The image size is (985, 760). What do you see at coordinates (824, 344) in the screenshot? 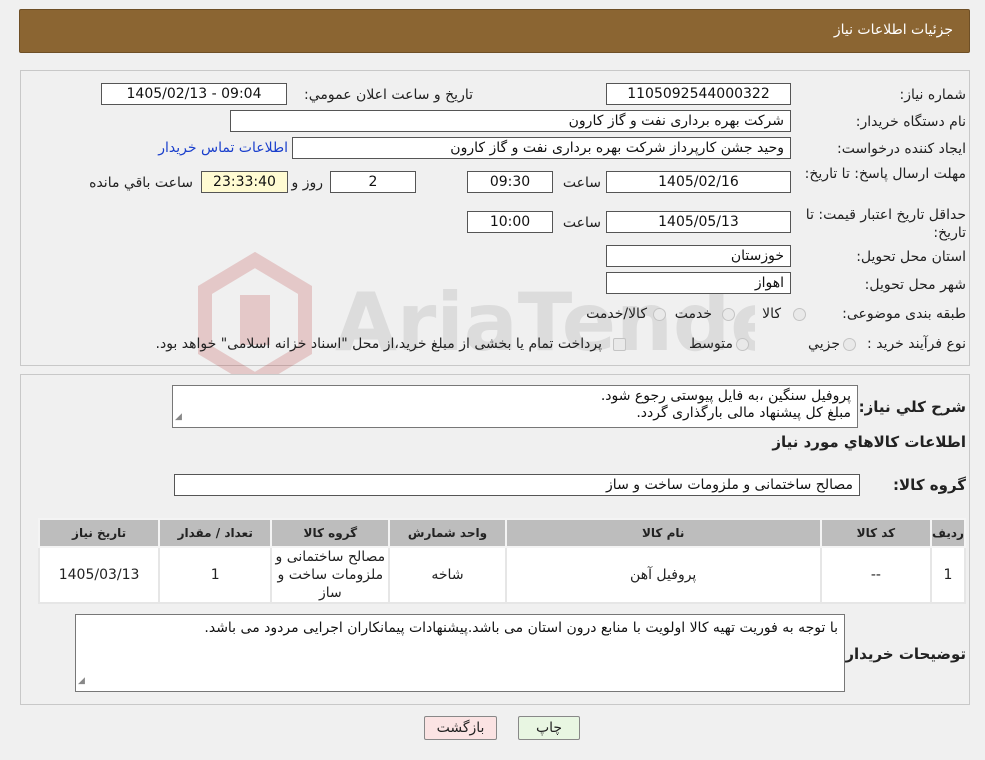
I see `process-partial-label: جزيي` at bounding box center [824, 344].